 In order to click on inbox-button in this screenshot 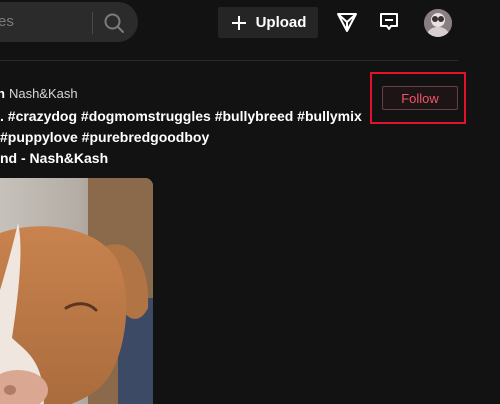, I will do `click(389, 22)`.